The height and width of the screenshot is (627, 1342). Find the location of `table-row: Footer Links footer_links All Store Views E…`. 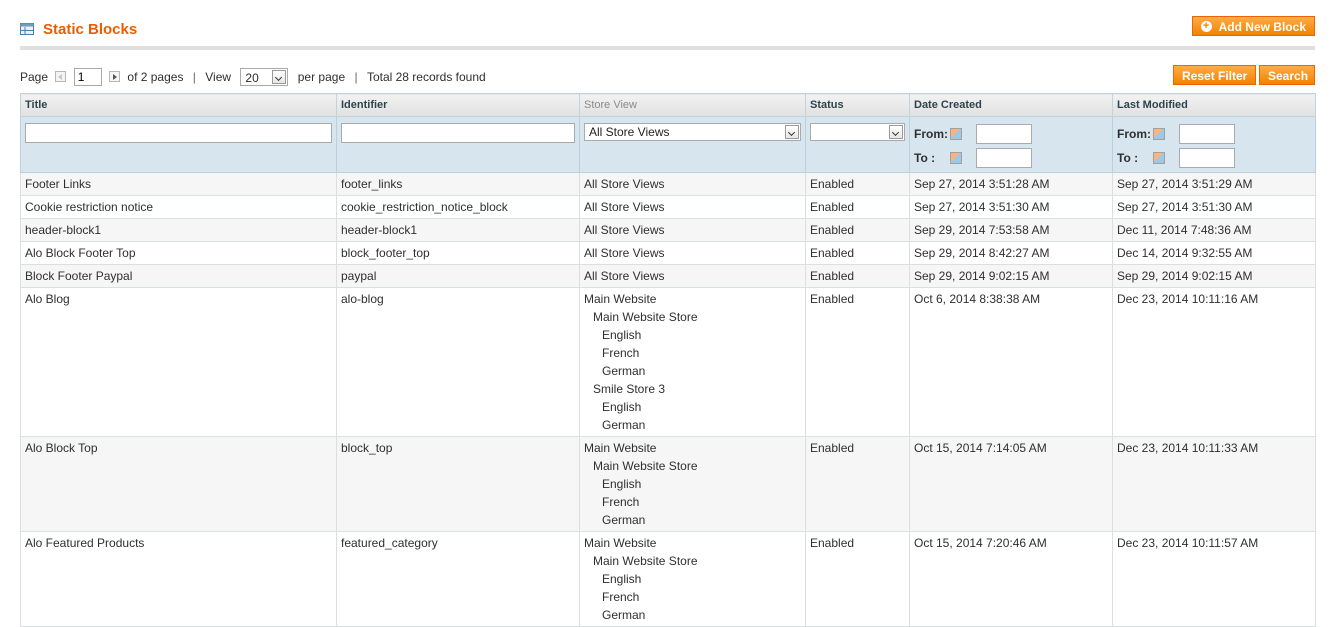

table-row: Footer Links footer_links All Store Views E… is located at coordinates (668, 184).